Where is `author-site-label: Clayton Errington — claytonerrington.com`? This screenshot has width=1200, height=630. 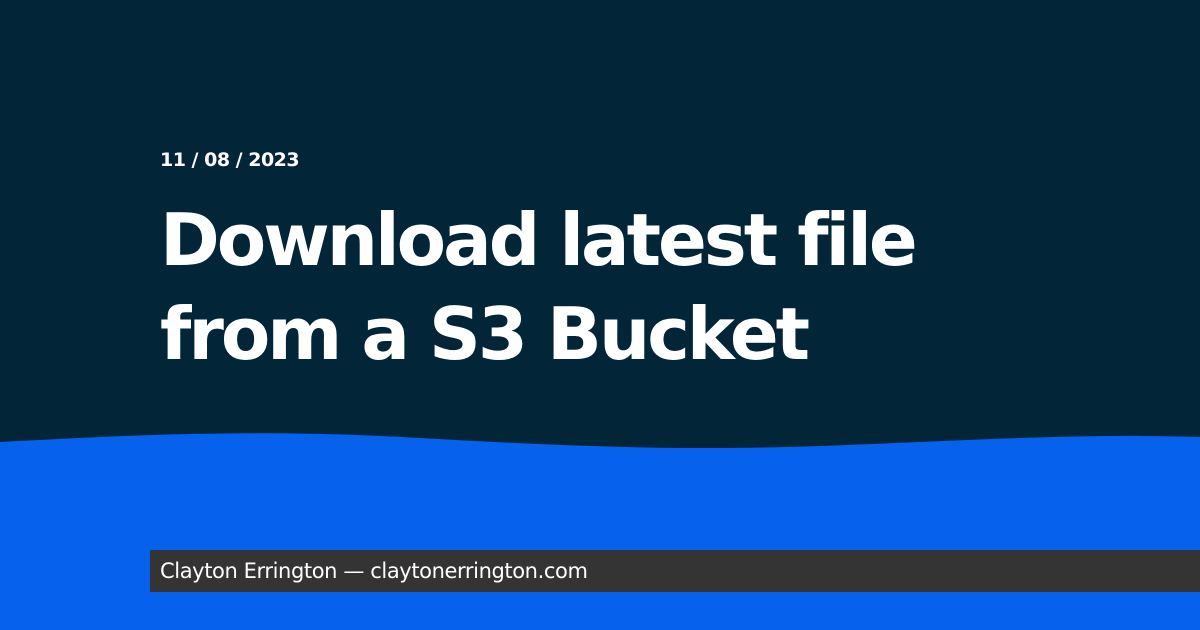 author-site-label: Clayton Errington — claytonerrington.com is located at coordinates (374, 571).